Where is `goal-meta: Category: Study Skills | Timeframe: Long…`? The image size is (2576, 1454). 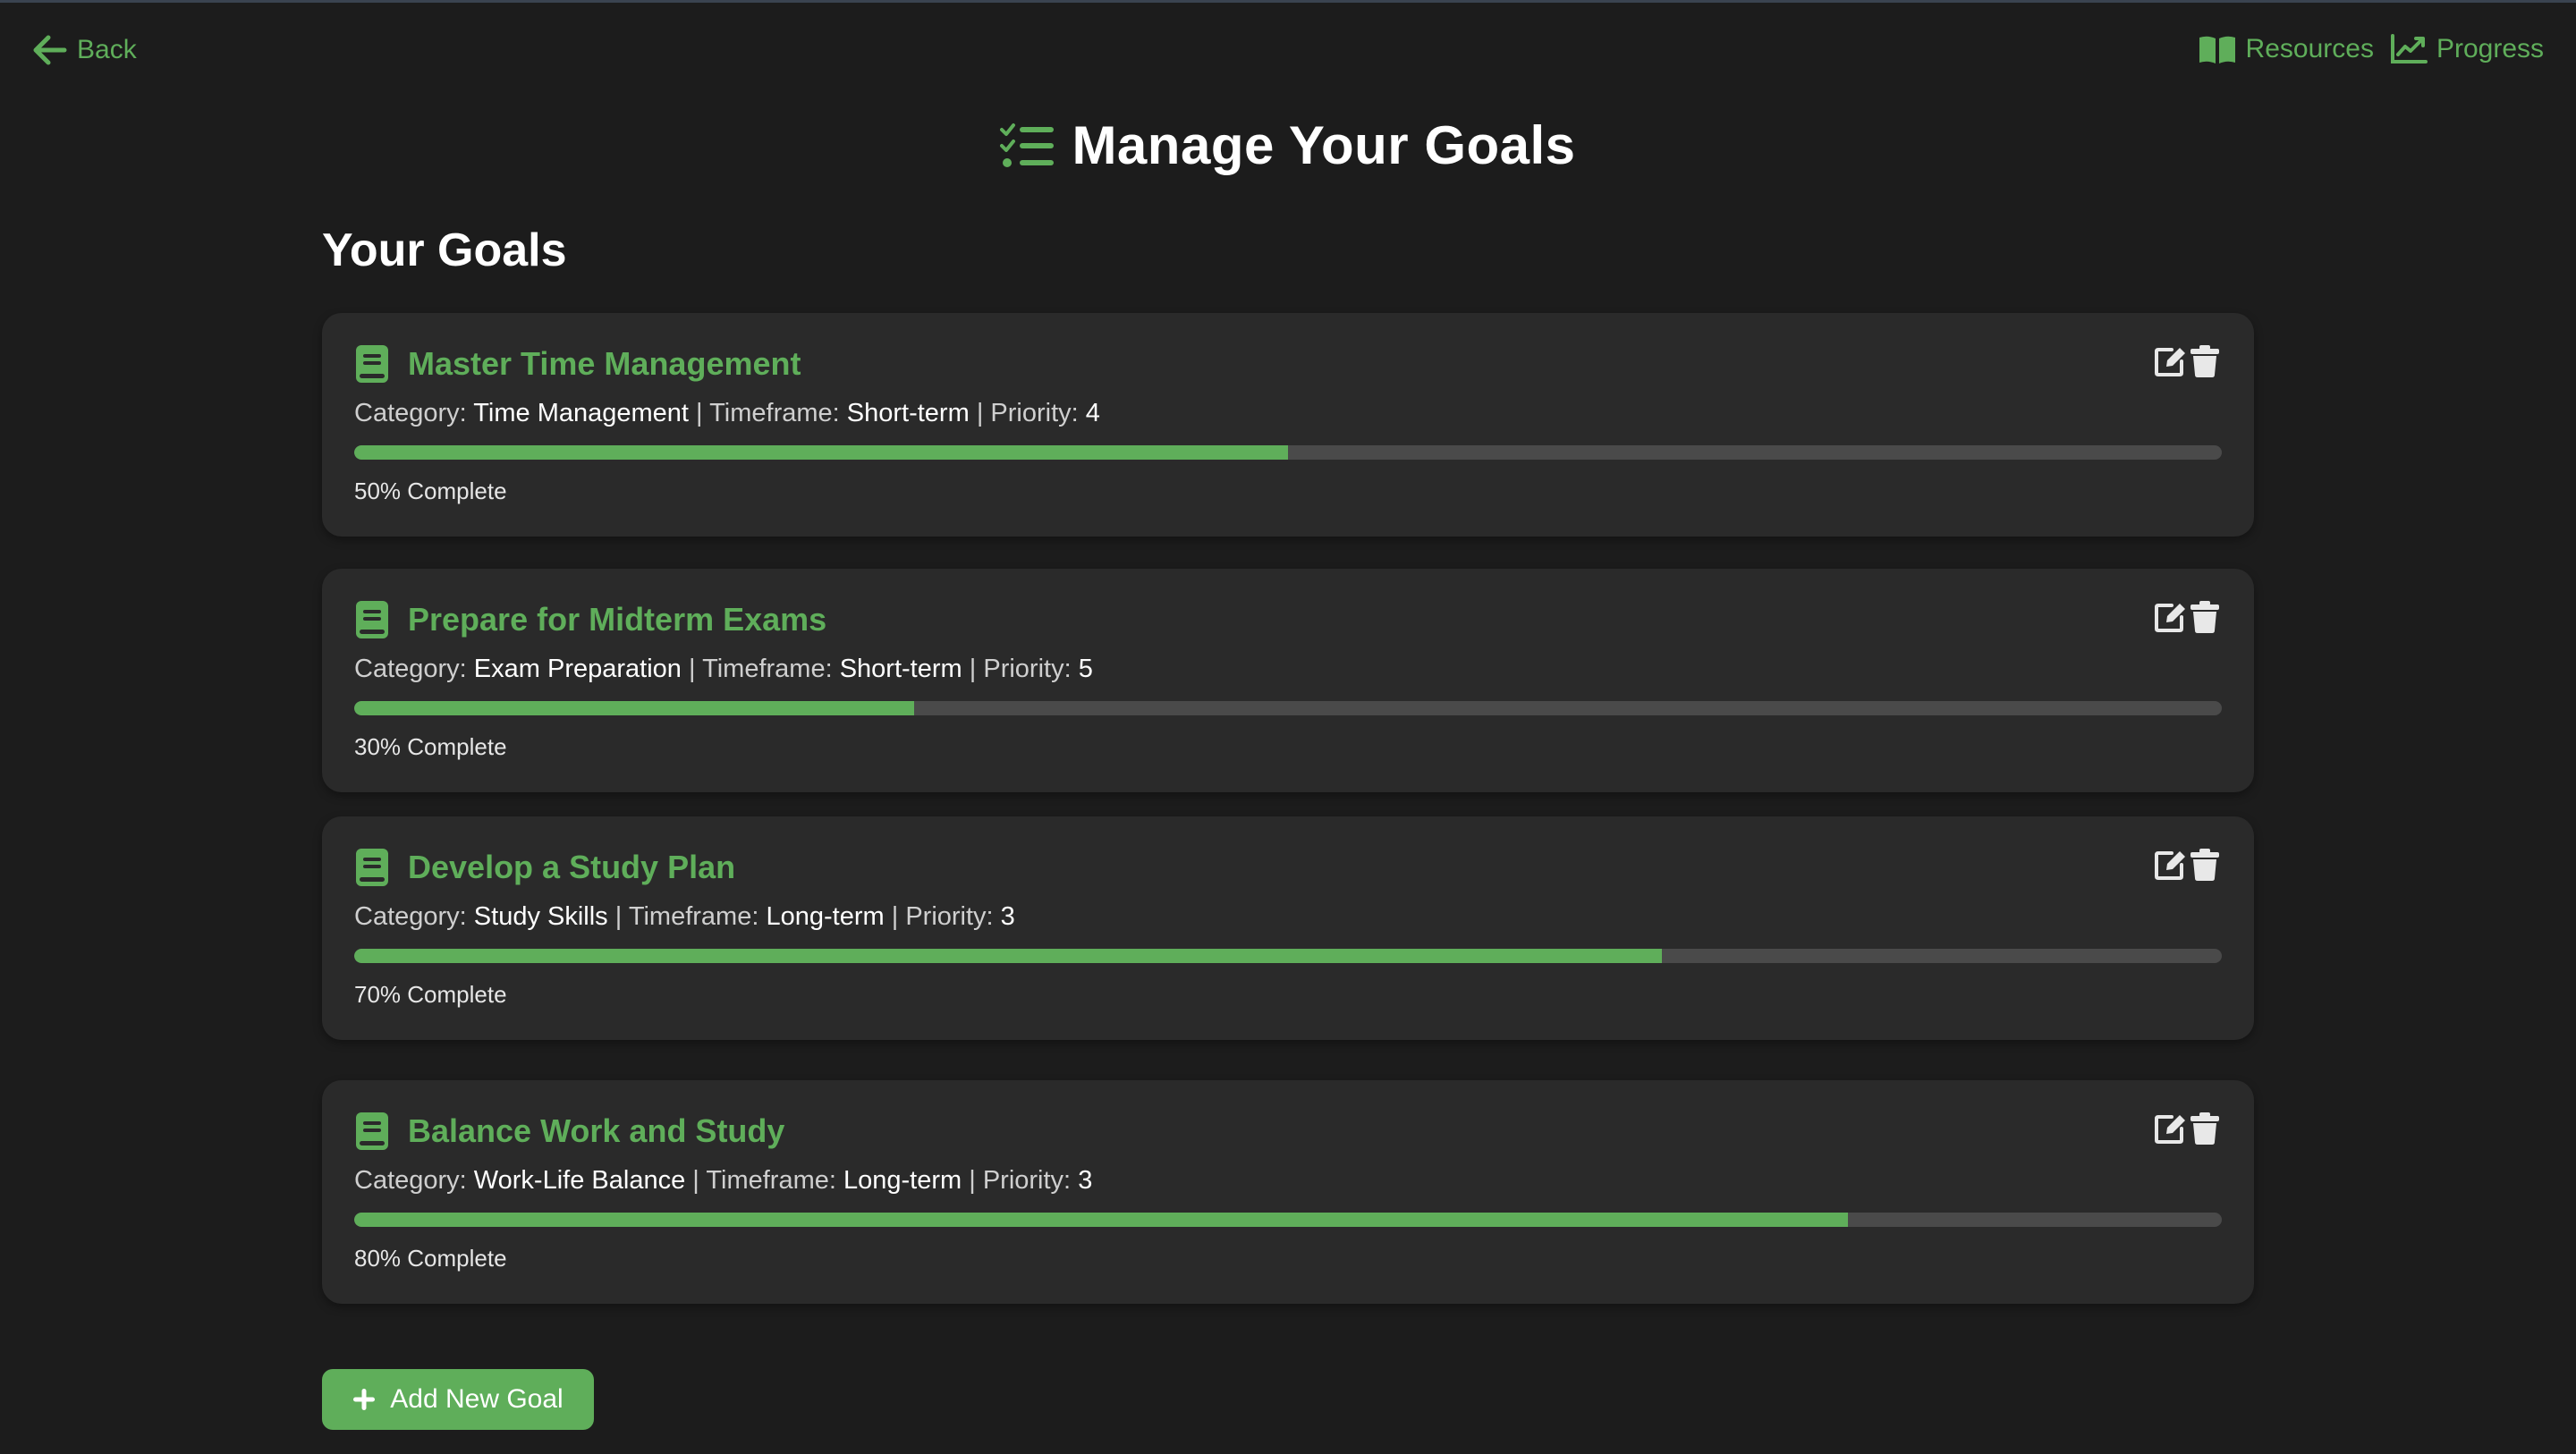
goal-meta: Category: Study Skills | Timeframe: Long… is located at coordinates (684, 917).